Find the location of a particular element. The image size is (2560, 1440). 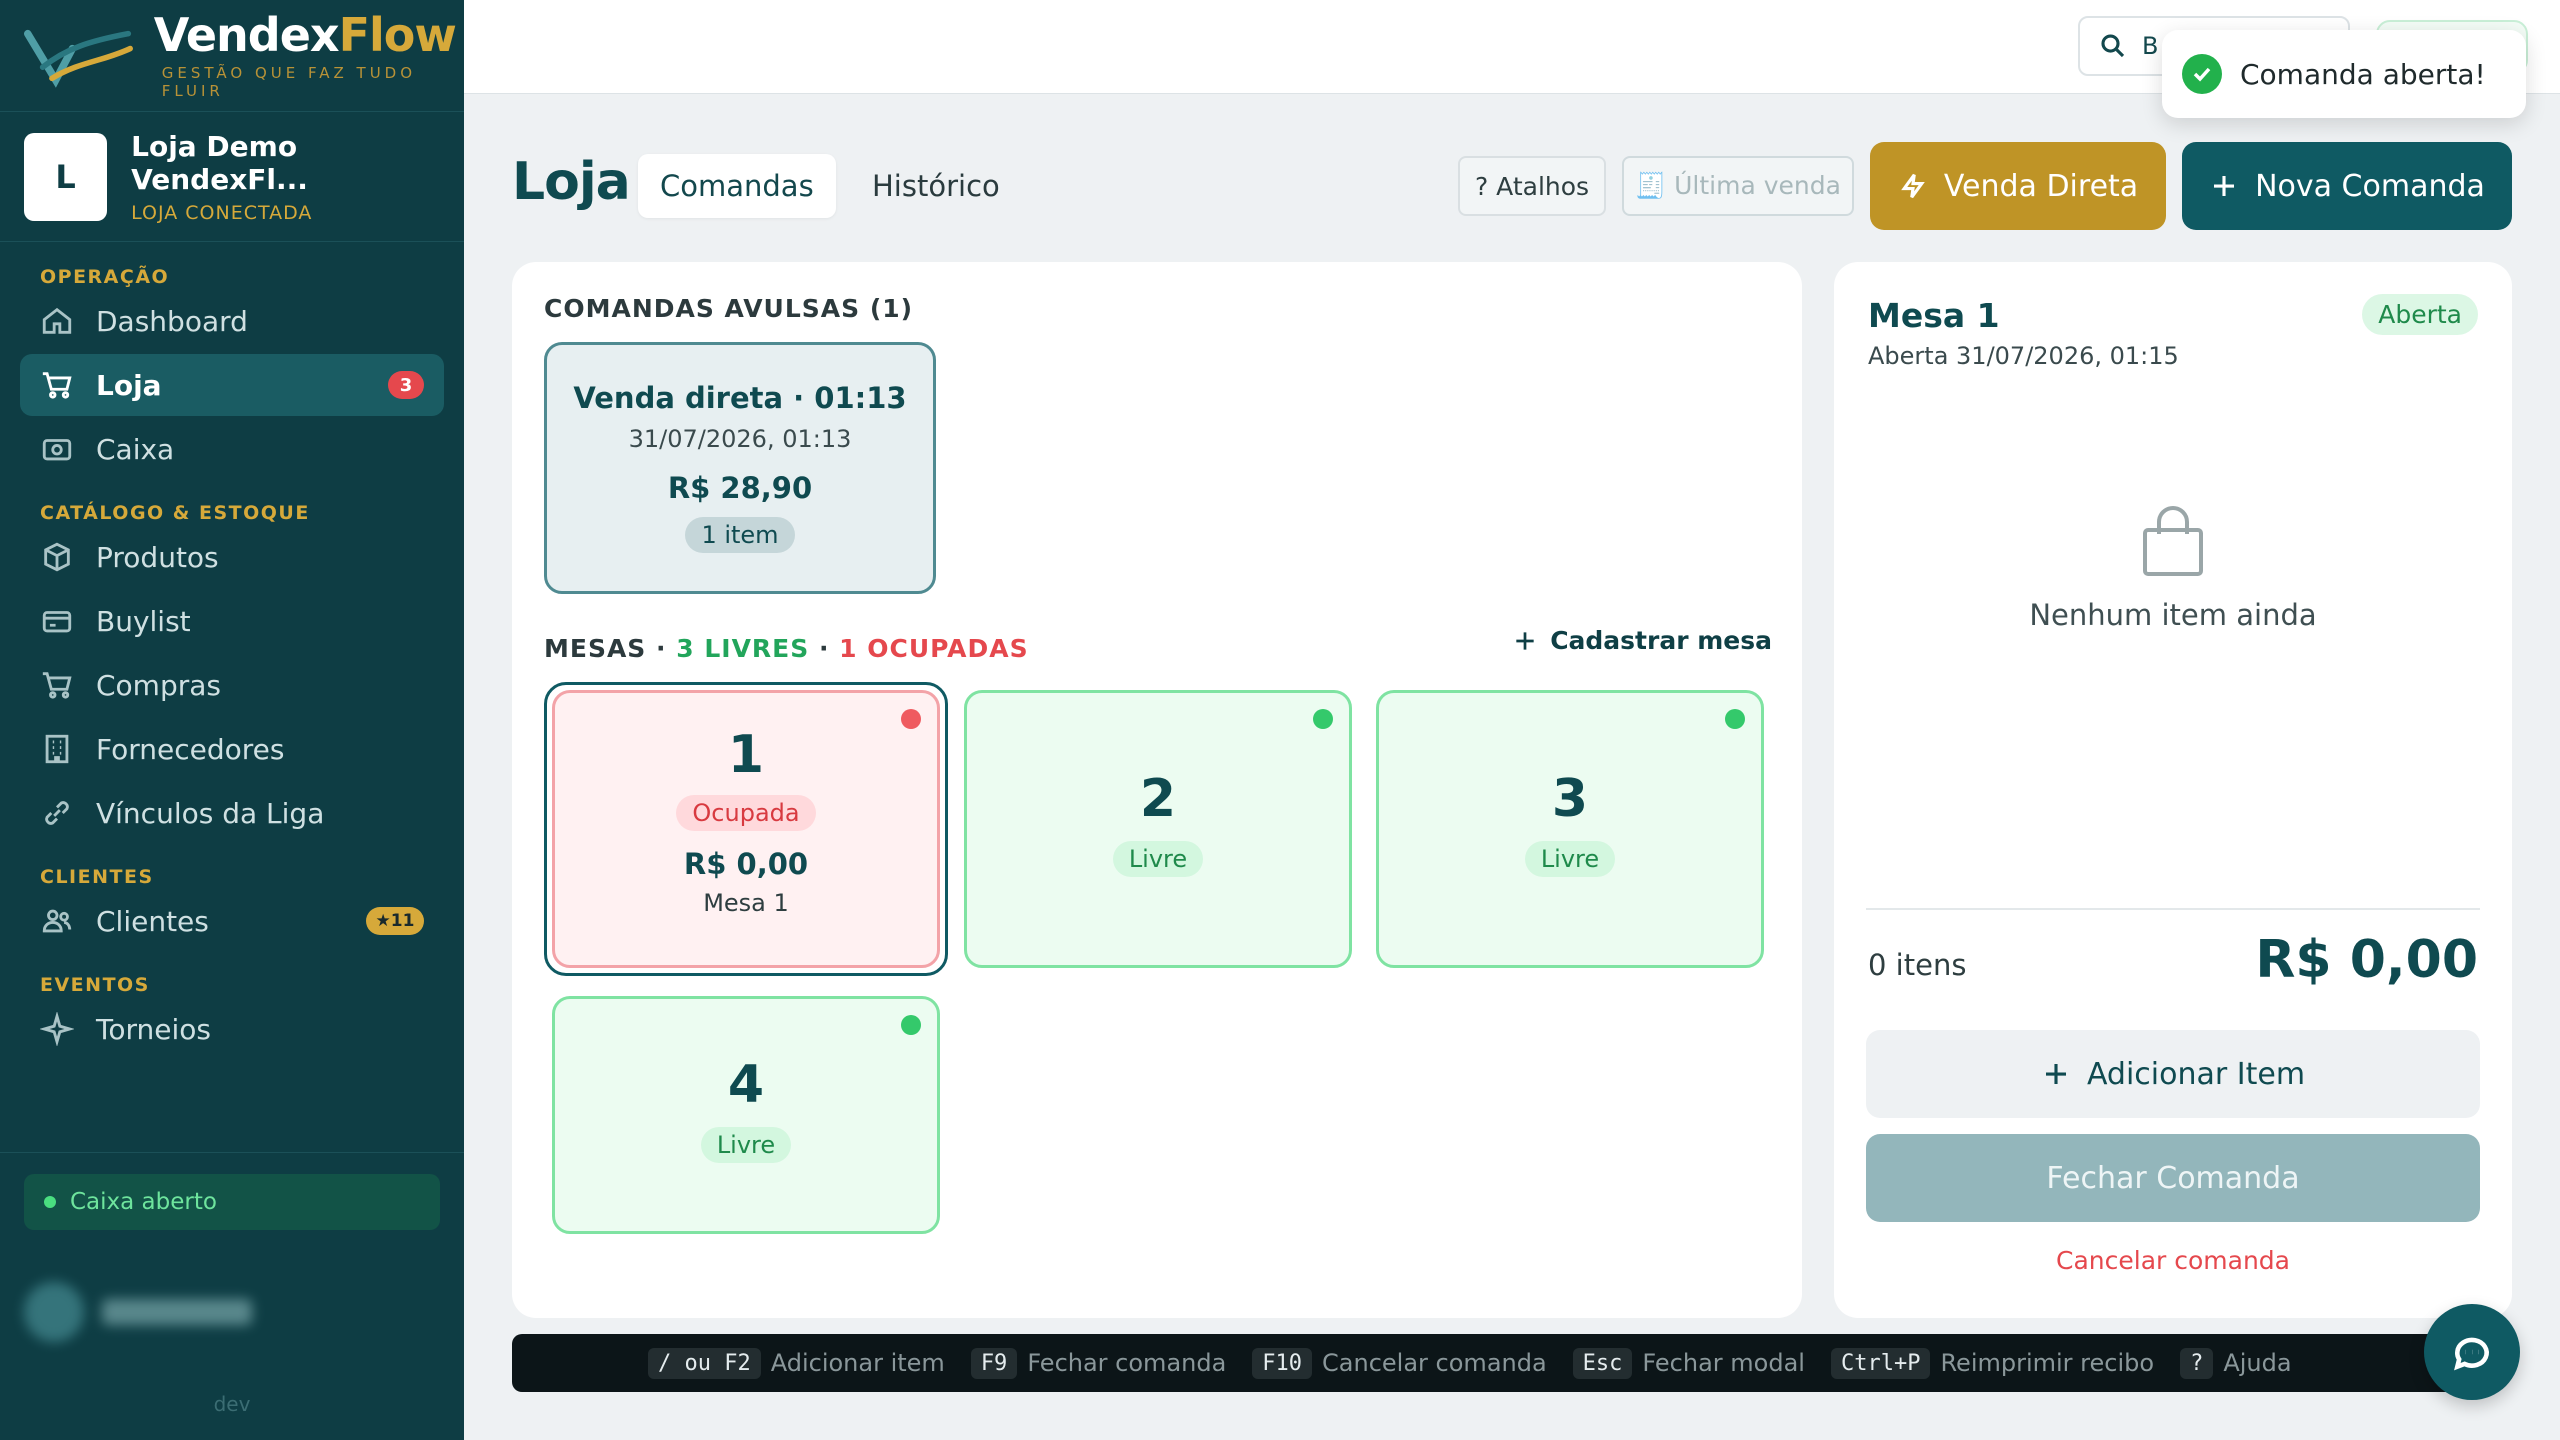

table-number: 4 is located at coordinates (746, 1085).